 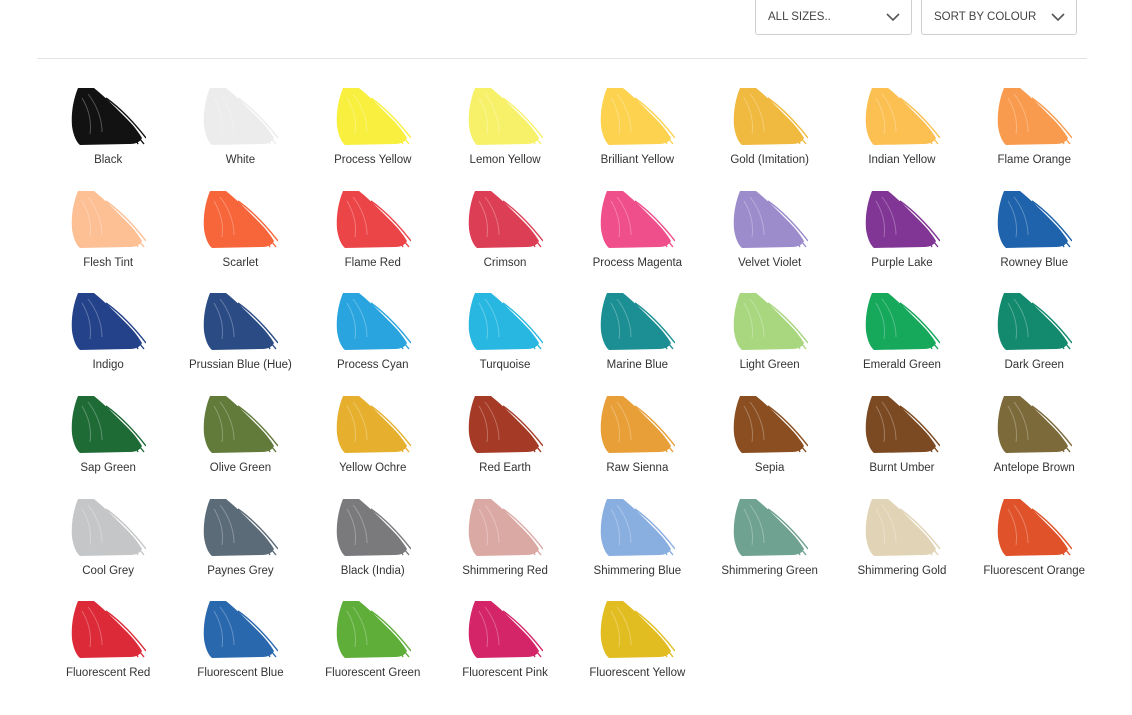 I want to click on colour-swatch: Flame Red, so click(x=373, y=242).